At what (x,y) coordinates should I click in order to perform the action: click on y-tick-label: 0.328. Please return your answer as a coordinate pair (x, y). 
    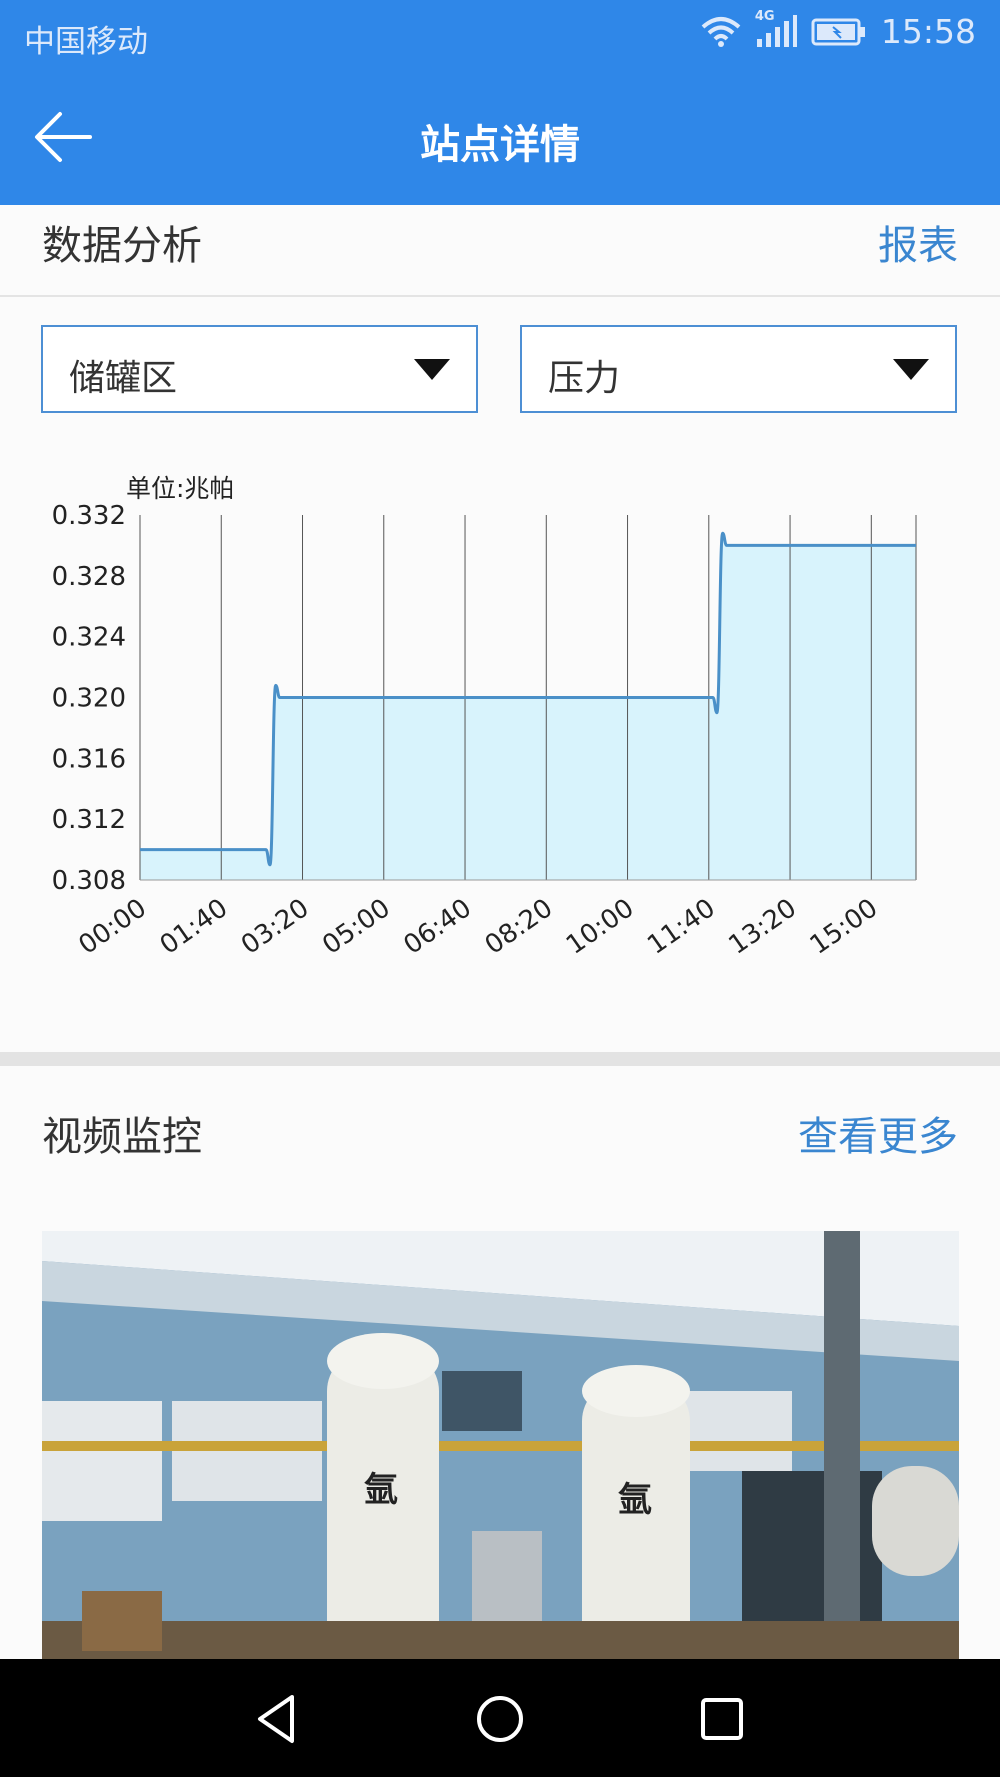
    Looking at the image, I should click on (89, 577).